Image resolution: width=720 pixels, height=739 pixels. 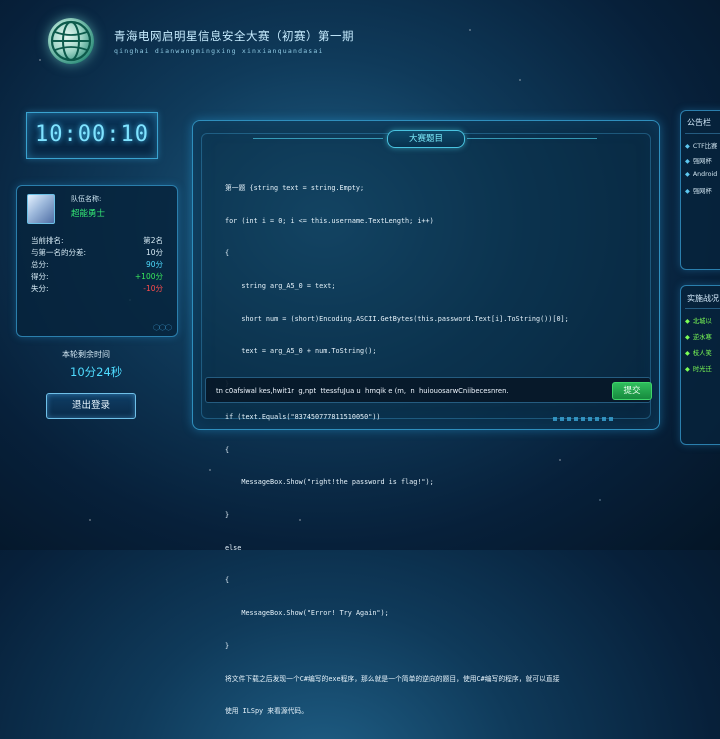 What do you see at coordinates (318, 138) in the screenshot?
I see `tab-line-left` at bounding box center [318, 138].